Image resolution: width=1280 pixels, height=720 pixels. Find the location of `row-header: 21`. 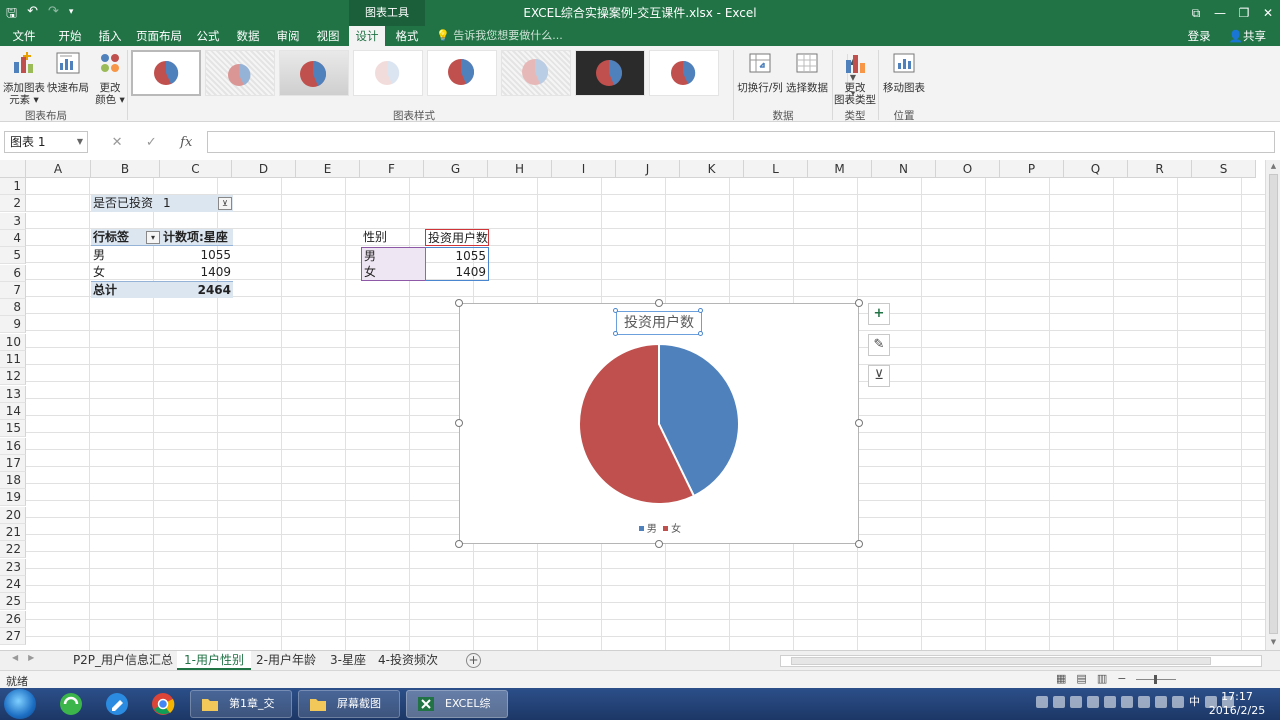

row-header: 21 is located at coordinates (13, 532).